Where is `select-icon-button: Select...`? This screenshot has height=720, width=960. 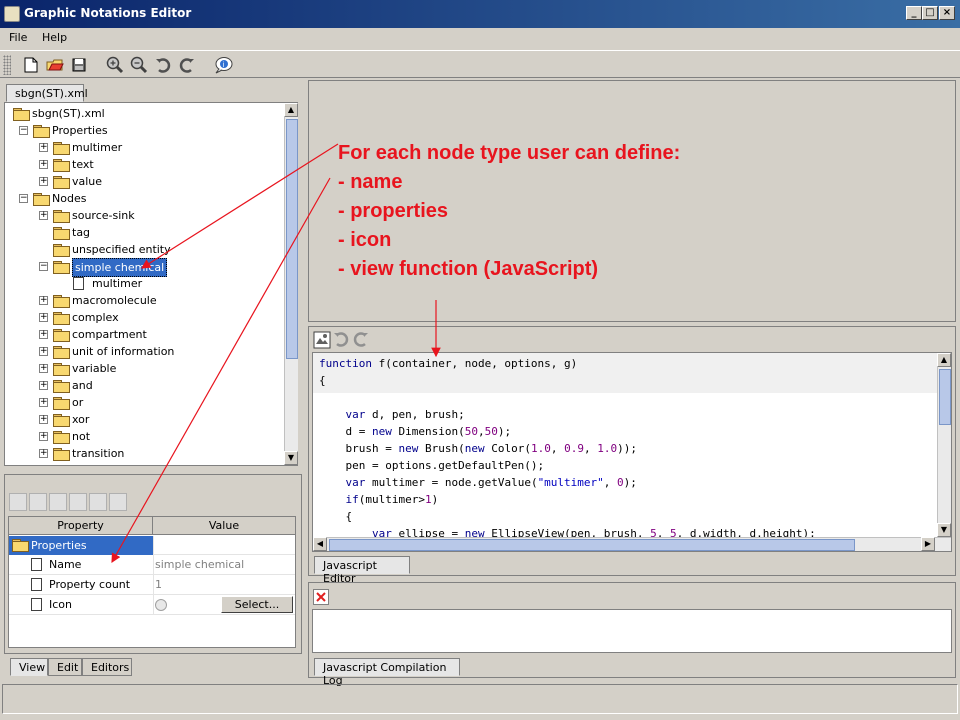 select-icon-button: Select... is located at coordinates (257, 604).